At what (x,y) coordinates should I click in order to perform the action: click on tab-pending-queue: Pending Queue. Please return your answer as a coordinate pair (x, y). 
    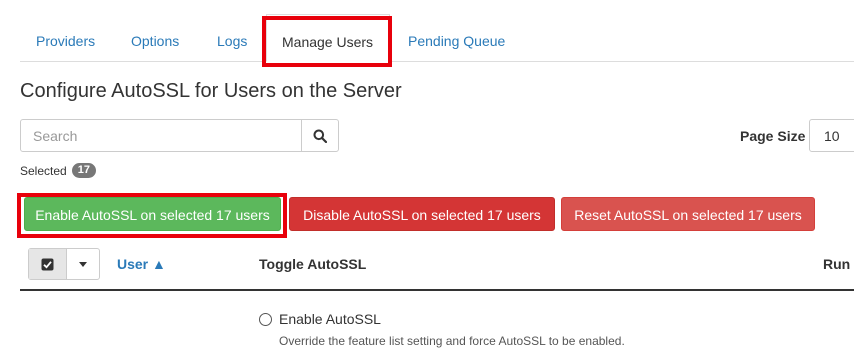
    Looking at the image, I should click on (456, 38).